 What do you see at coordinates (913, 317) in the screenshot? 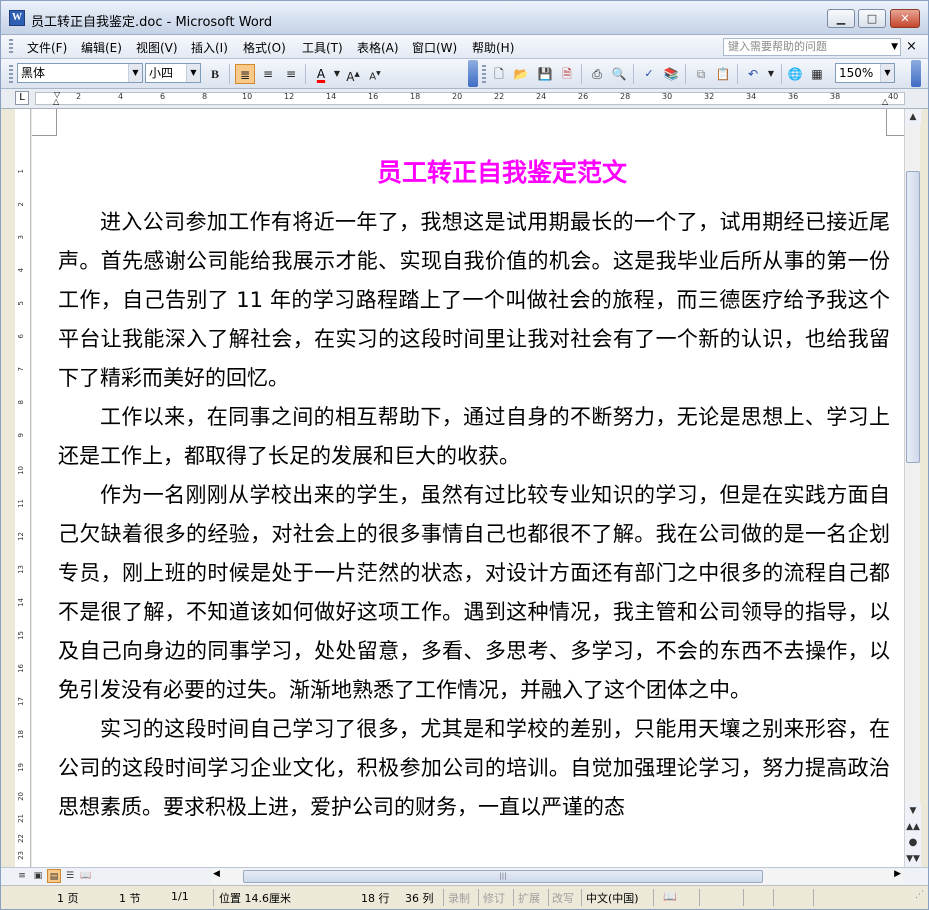
I see `vertical-scroll-thumb` at bounding box center [913, 317].